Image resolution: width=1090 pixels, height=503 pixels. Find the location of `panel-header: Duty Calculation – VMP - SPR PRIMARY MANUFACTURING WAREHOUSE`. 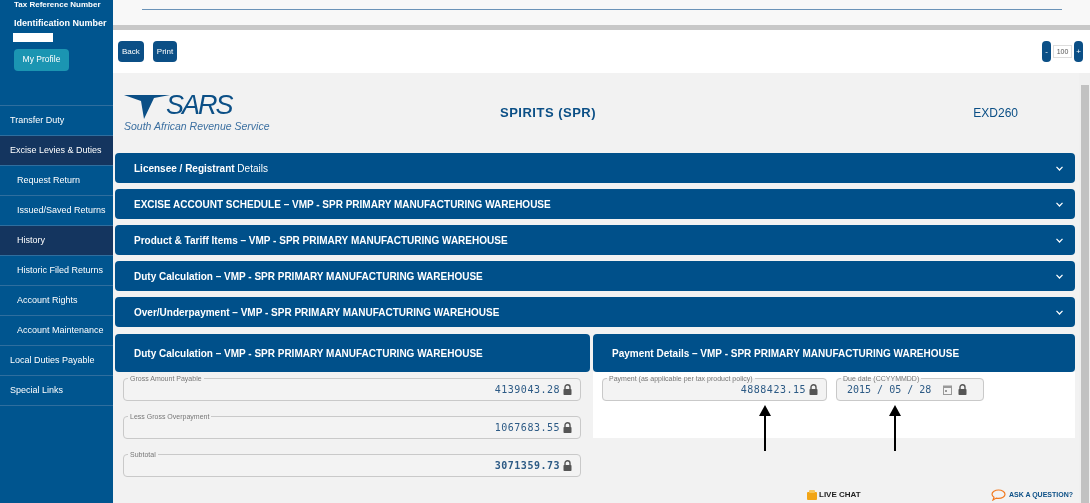

panel-header: Duty Calculation – VMP - SPR PRIMARY MANUFACTURING WAREHOUSE is located at coordinates (352, 353).